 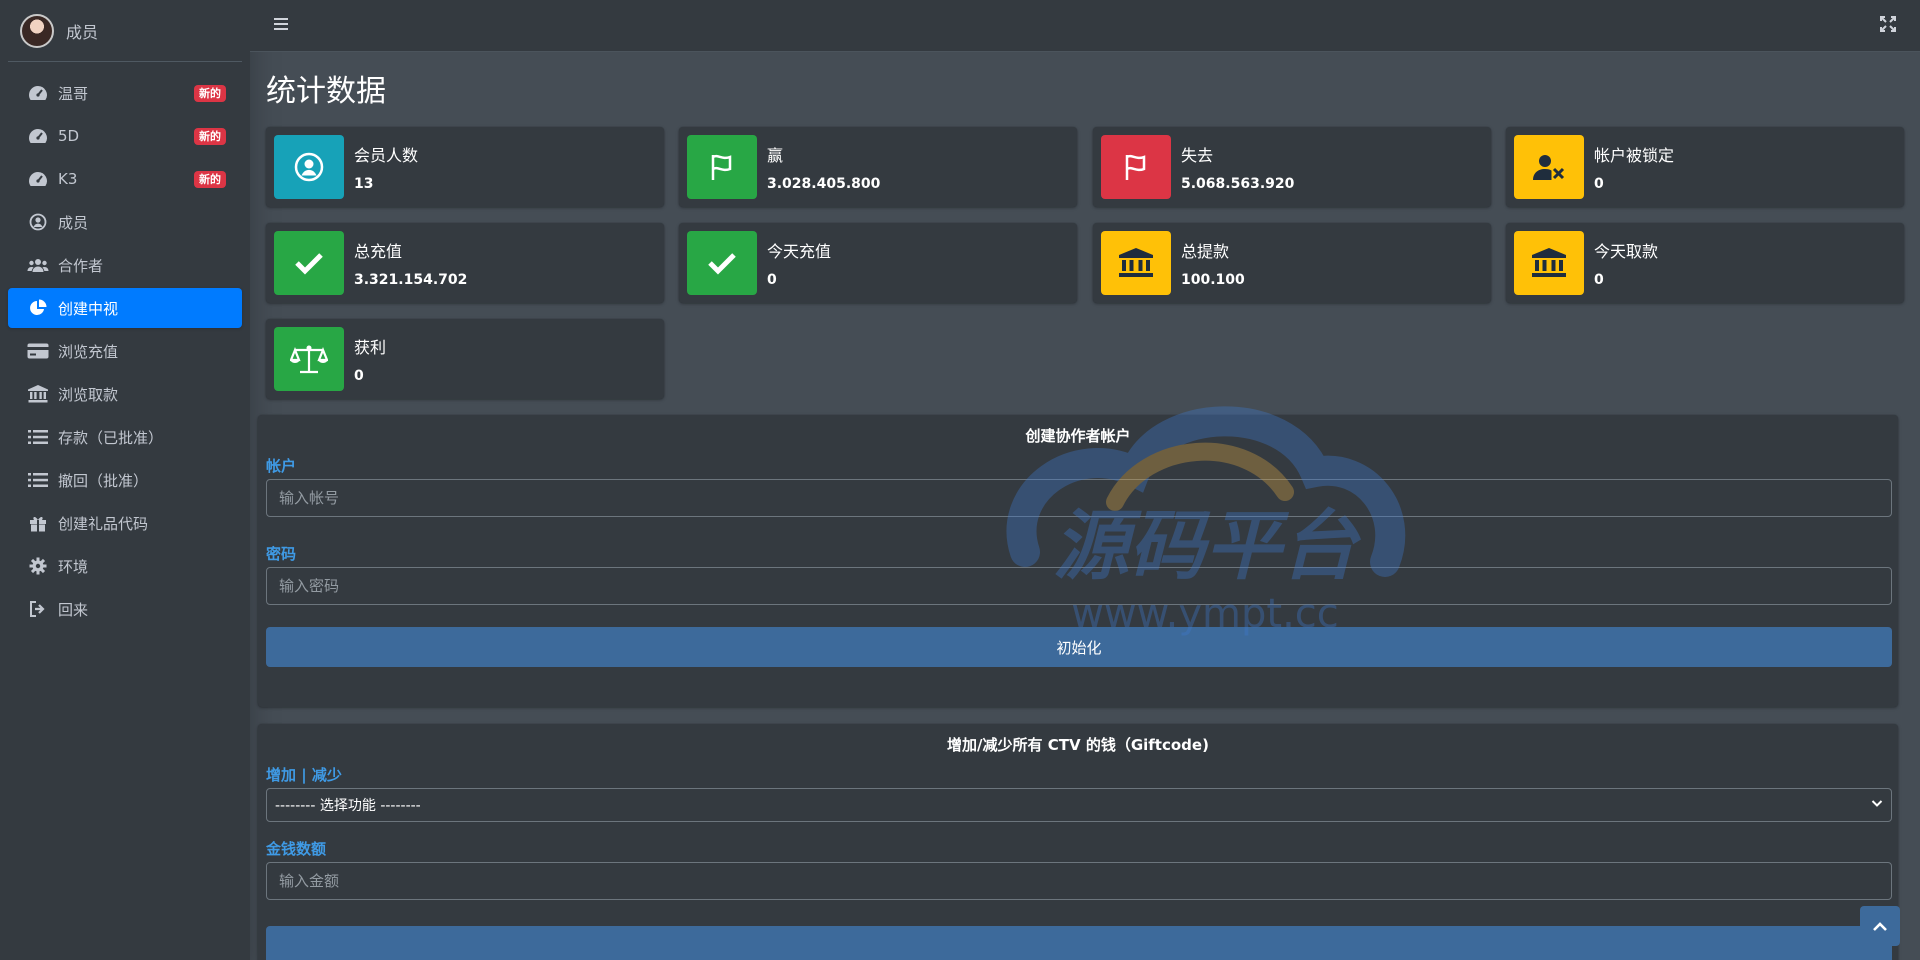 What do you see at coordinates (1197, 155) in the screenshot?
I see `stat-label: 失去` at bounding box center [1197, 155].